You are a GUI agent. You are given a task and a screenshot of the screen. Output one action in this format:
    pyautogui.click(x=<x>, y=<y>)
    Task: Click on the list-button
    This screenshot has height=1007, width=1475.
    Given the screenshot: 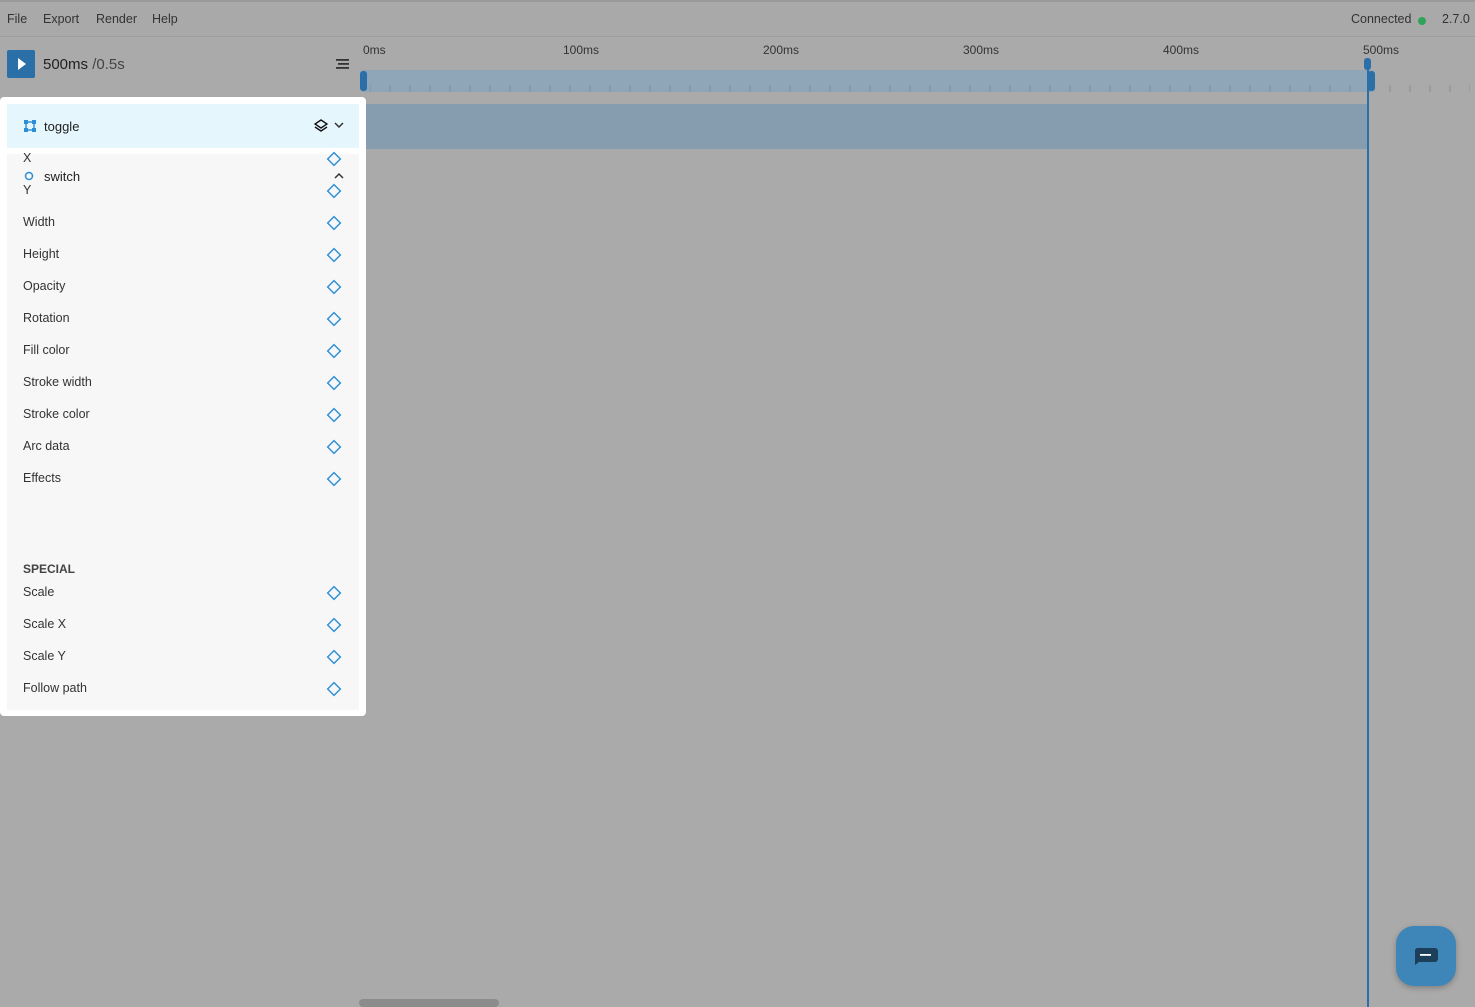 What is the action you would take?
    pyautogui.click(x=343, y=64)
    